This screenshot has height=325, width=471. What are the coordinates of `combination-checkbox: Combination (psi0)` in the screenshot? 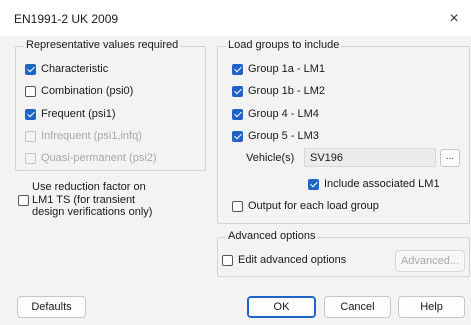 It's located at (79, 91).